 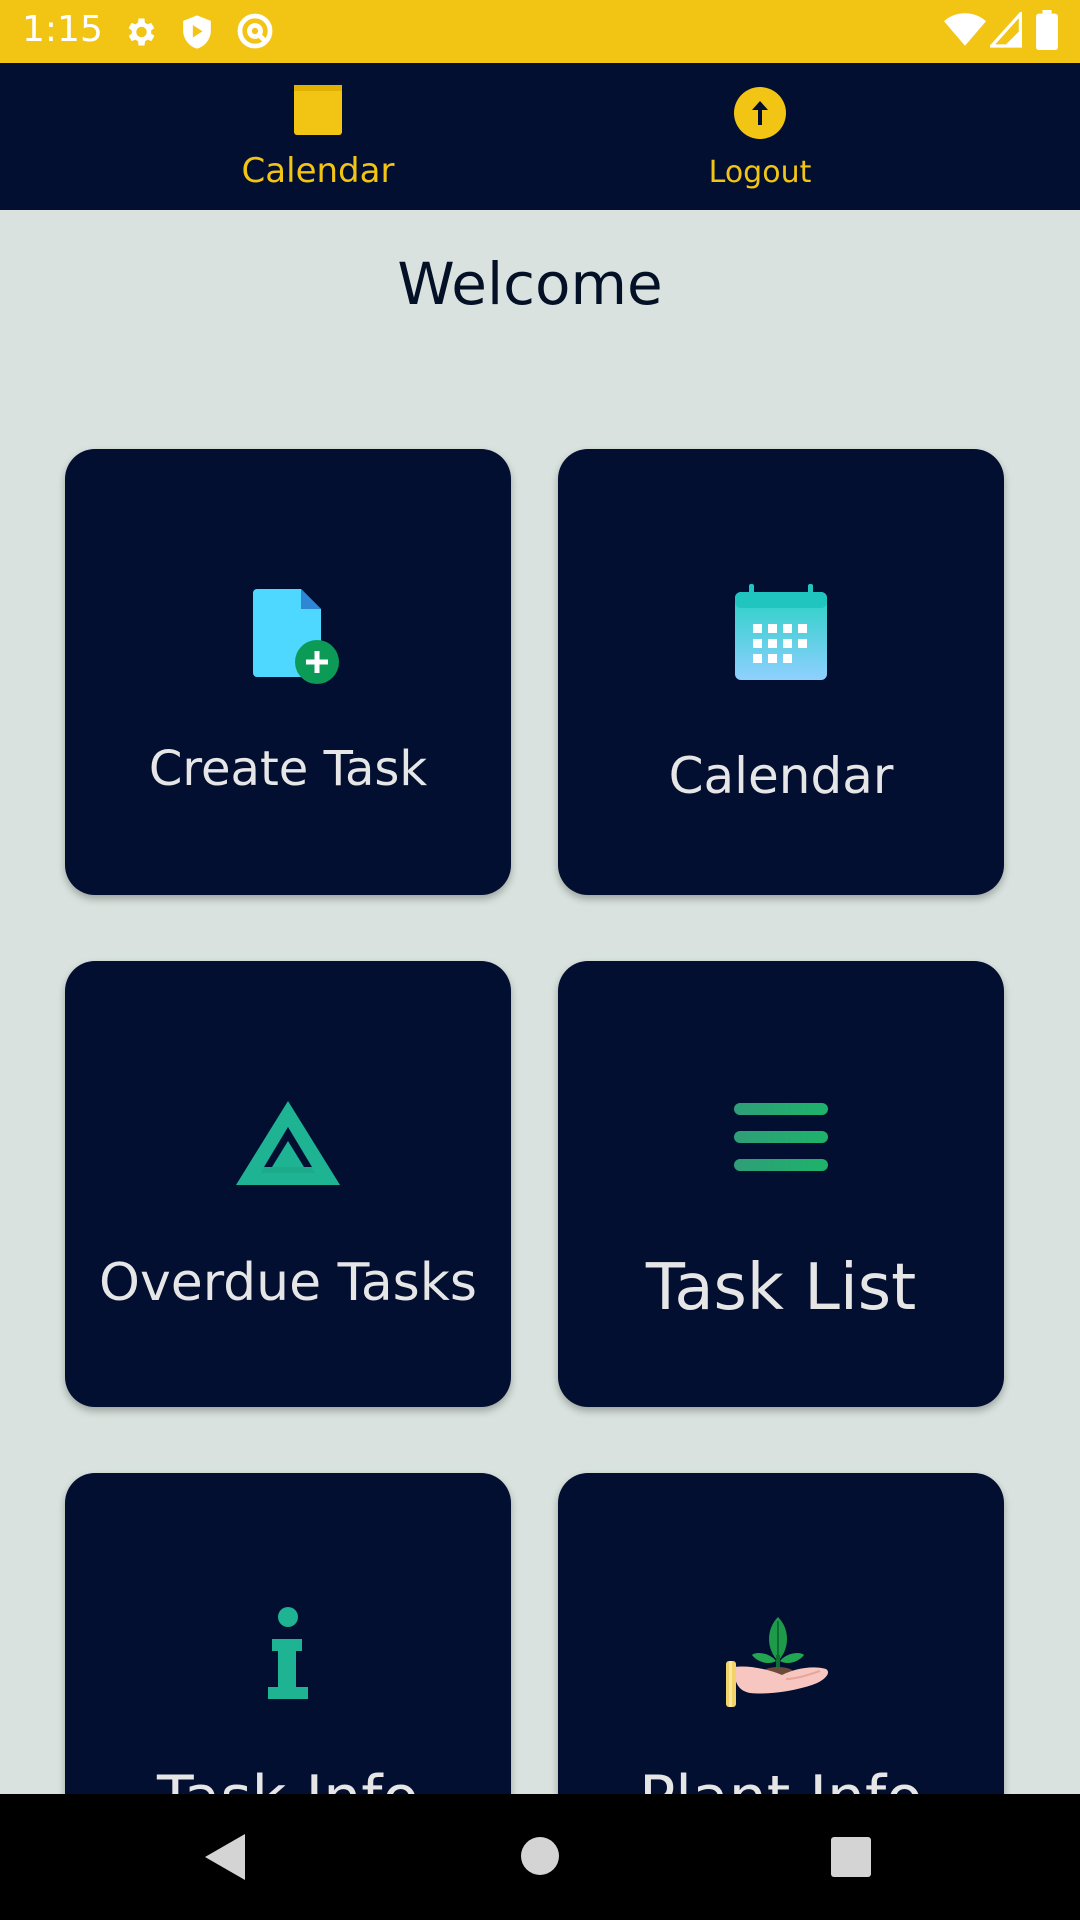 What do you see at coordinates (781, 1184) in the screenshot?
I see `task-list-card: Task List` at bounding box center [781, 1184].